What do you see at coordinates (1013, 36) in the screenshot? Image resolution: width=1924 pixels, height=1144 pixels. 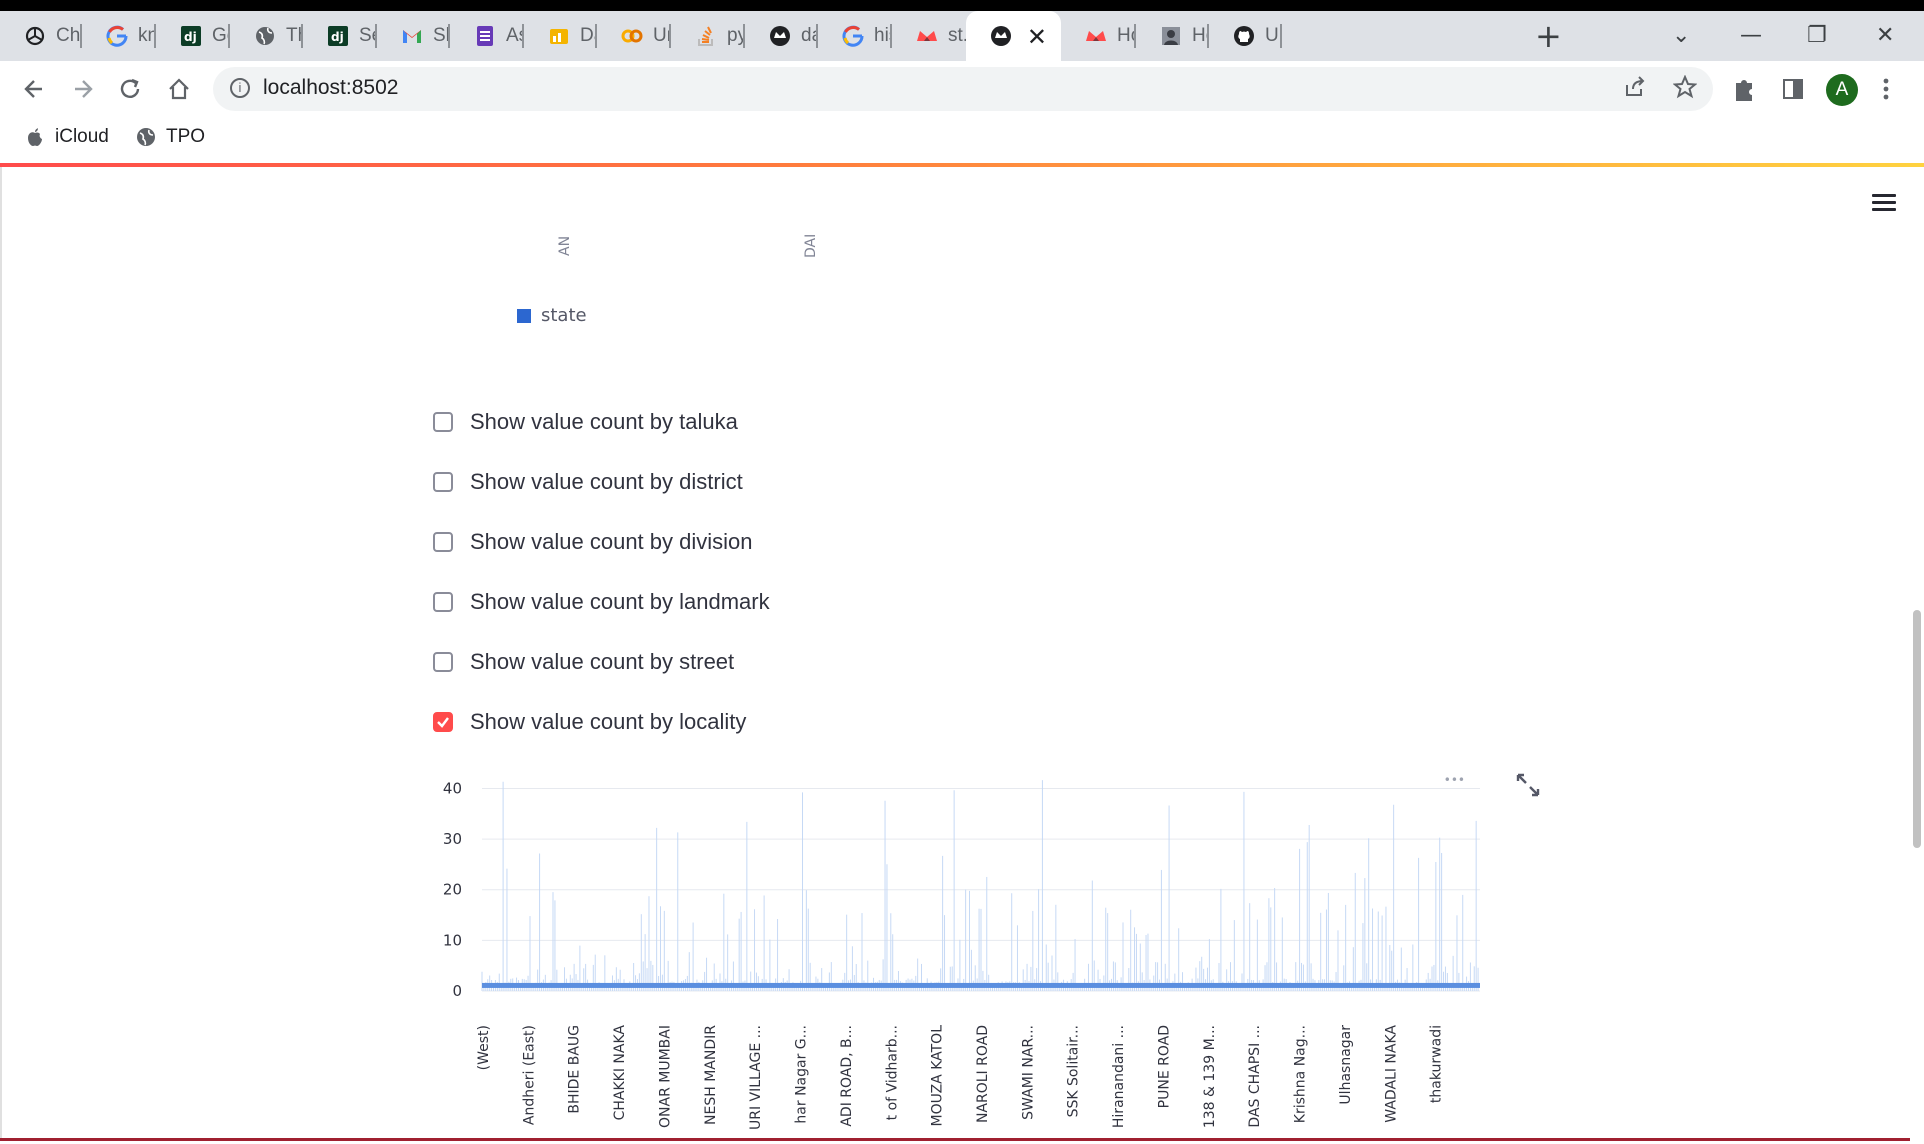 I see `tab-active: ✕` at bounding box center [1013, 36].